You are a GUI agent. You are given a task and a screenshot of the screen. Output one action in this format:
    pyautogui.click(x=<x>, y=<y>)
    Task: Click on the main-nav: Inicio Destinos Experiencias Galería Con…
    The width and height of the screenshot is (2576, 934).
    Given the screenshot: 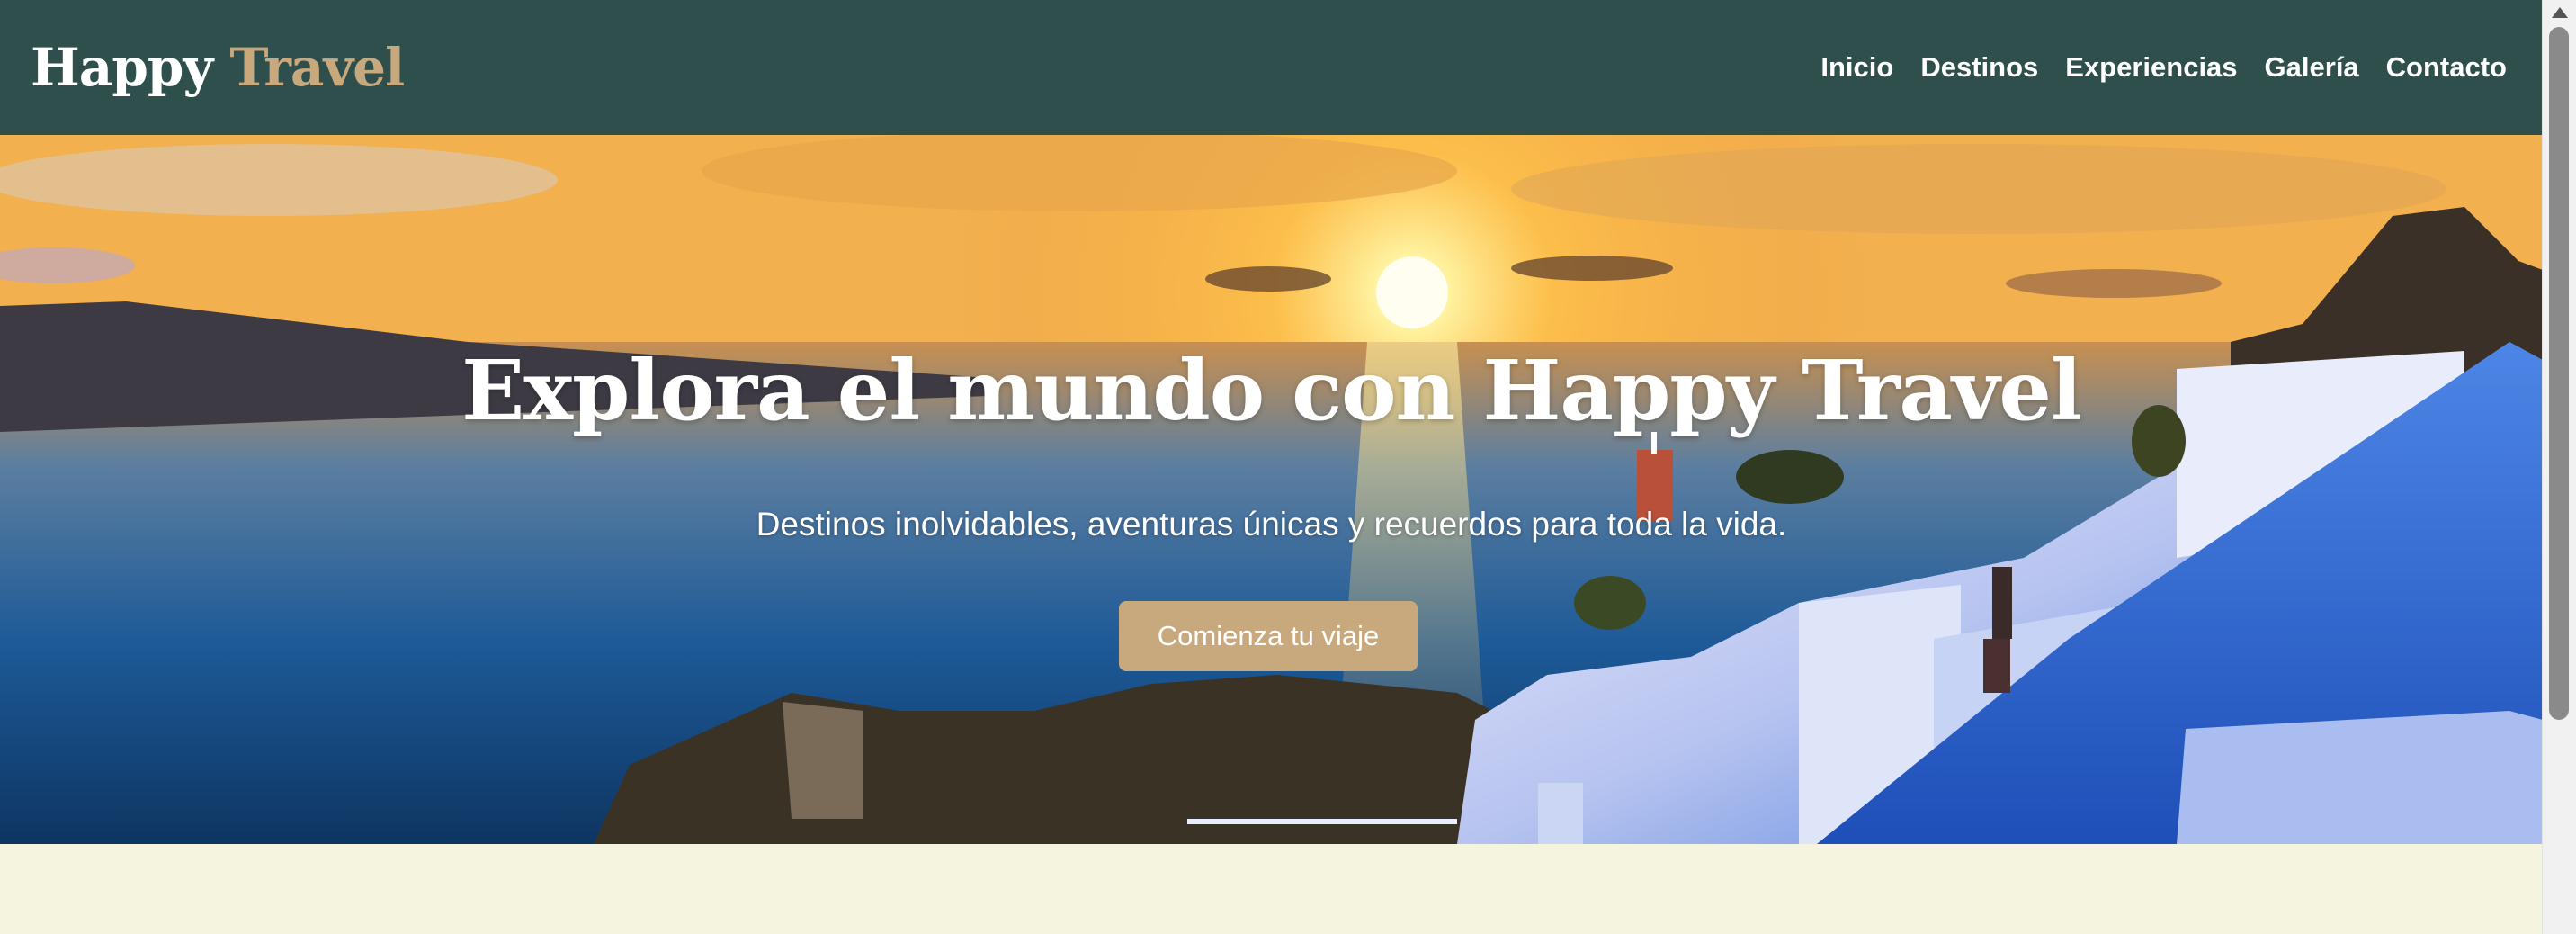 What is the action you would take?
    pyautogui.click(x=2163, y=67)
    